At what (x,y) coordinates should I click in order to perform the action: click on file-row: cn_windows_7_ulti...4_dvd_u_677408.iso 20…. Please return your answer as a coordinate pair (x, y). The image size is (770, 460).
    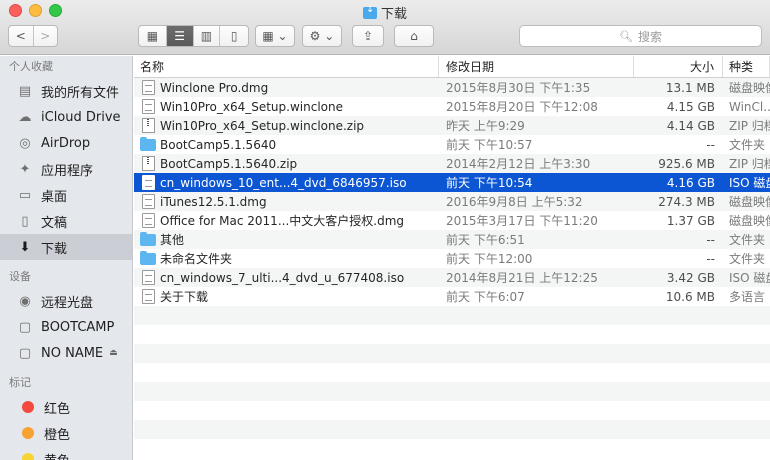
    Looking at the image, I should click on (452, 277).